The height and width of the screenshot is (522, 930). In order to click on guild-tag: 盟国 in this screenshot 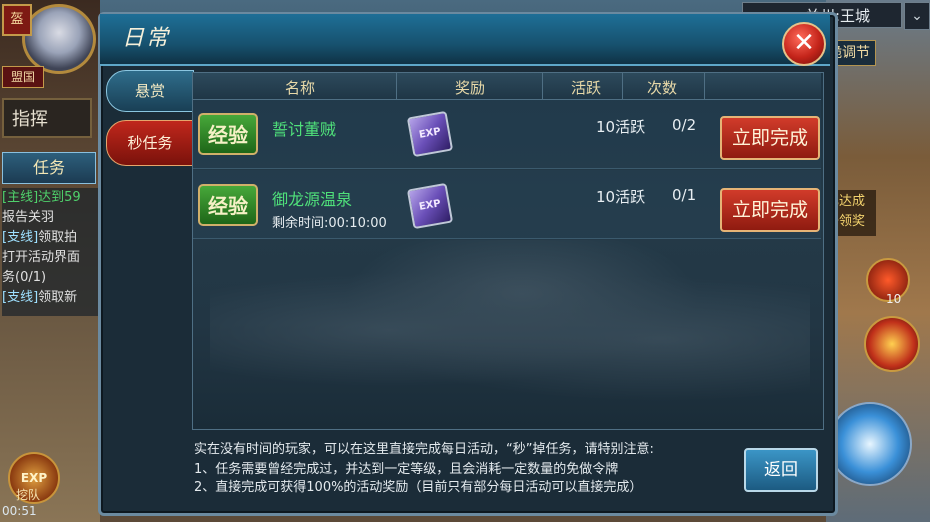, I will do `click(23, 77)`.